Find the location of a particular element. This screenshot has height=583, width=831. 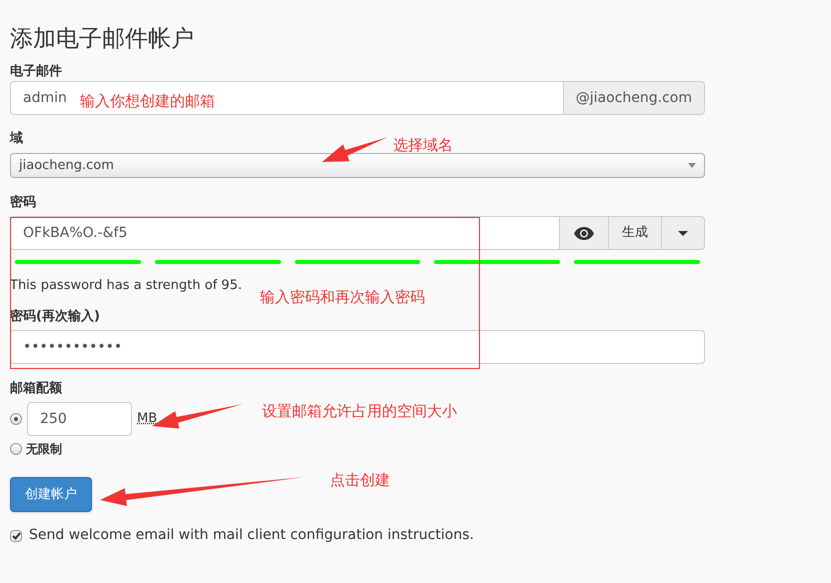

checkbox-label: Send welcome email with mail client configuration instructions. is located at coordinates (251, 535).